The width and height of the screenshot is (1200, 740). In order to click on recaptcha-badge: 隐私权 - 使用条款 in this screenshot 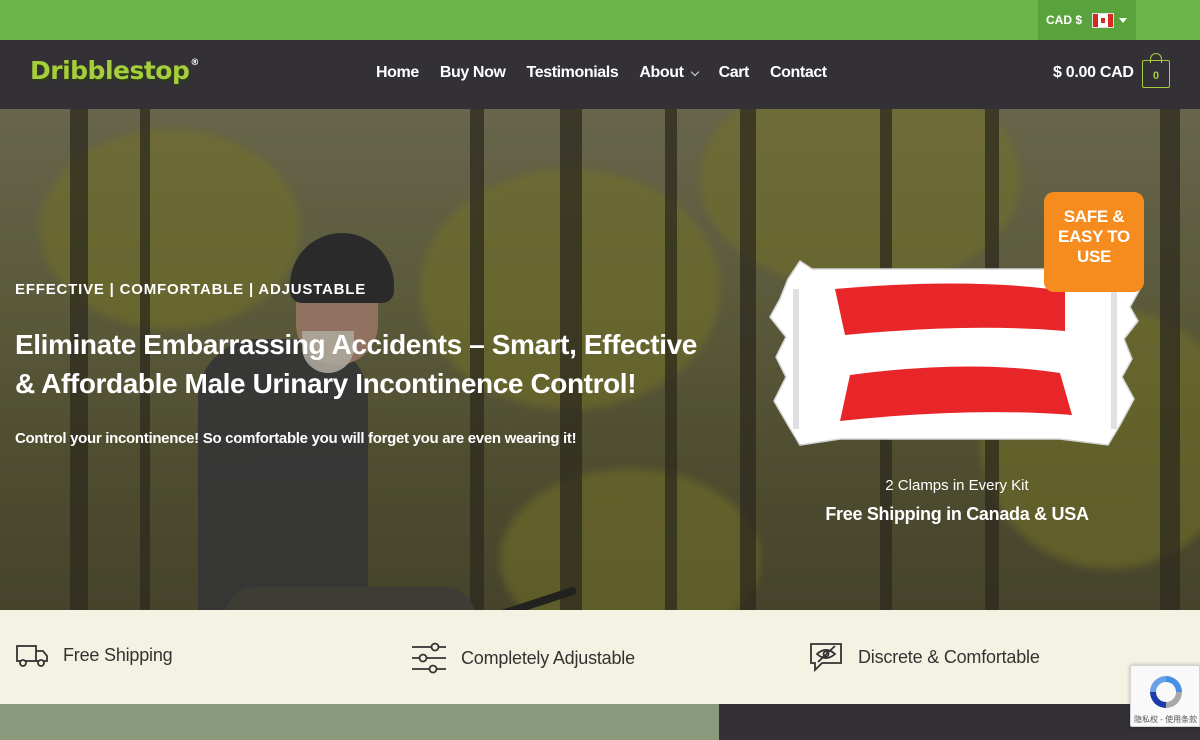, I will do `click(1165, 696)`.